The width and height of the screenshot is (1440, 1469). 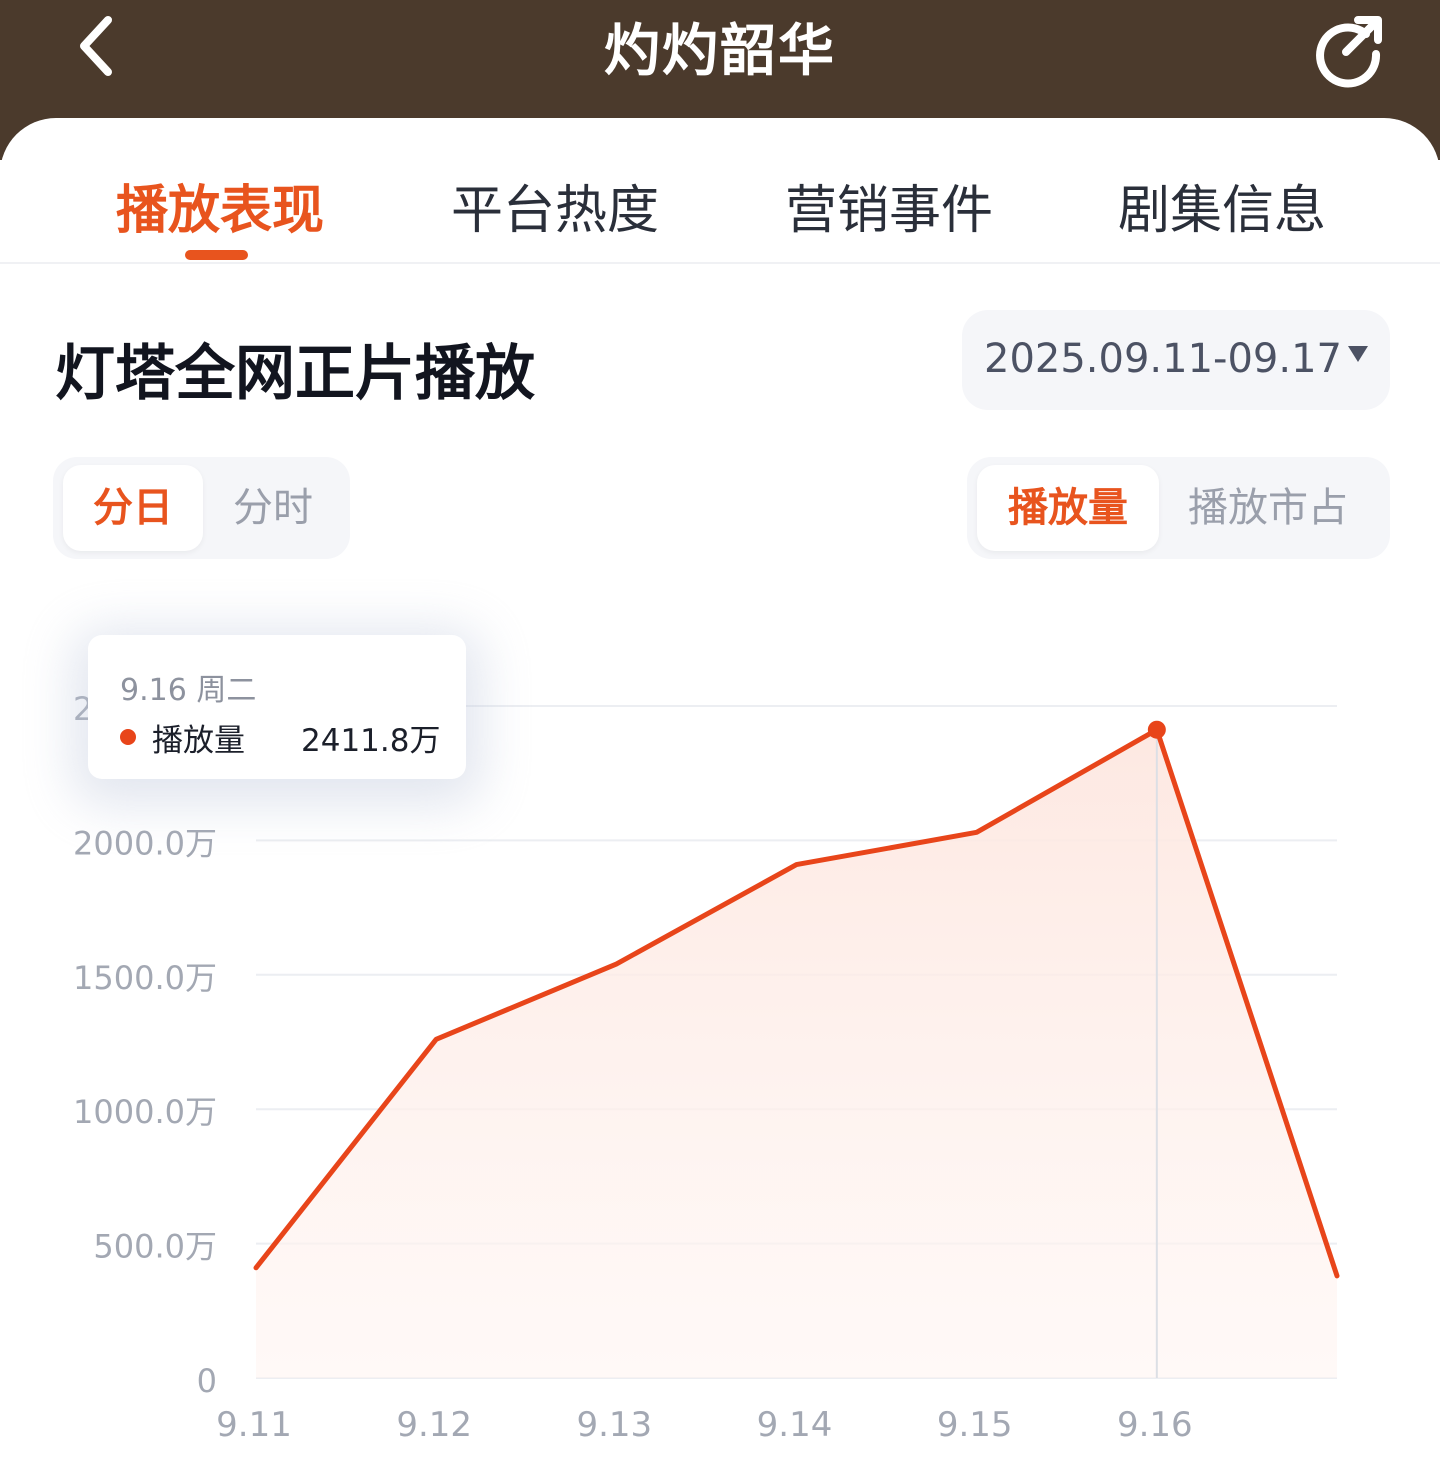 What do you see at coordinates (128, 737) in the screenshot?
I see `tooltip-series-dot` at bounding box center [128, 737].